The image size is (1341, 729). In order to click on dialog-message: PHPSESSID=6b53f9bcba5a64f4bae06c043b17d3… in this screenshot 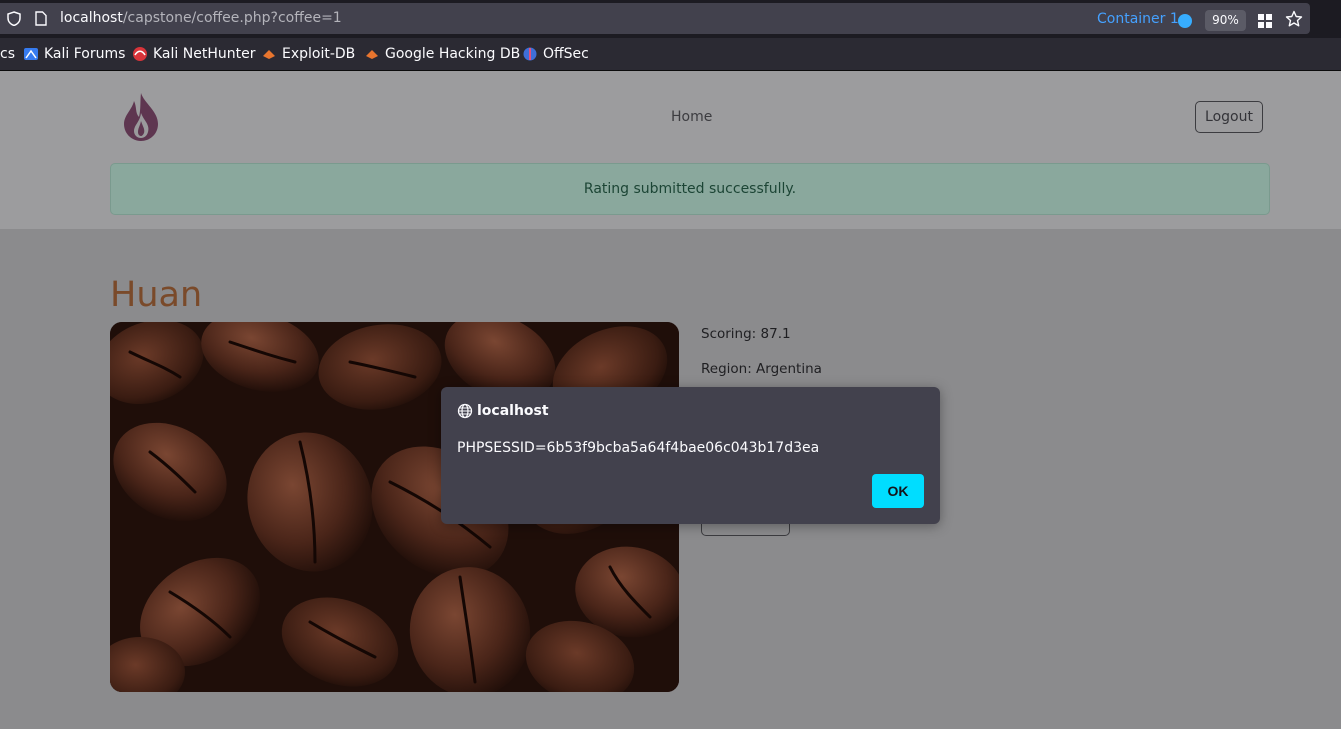, I will do `click(638, 448)`.